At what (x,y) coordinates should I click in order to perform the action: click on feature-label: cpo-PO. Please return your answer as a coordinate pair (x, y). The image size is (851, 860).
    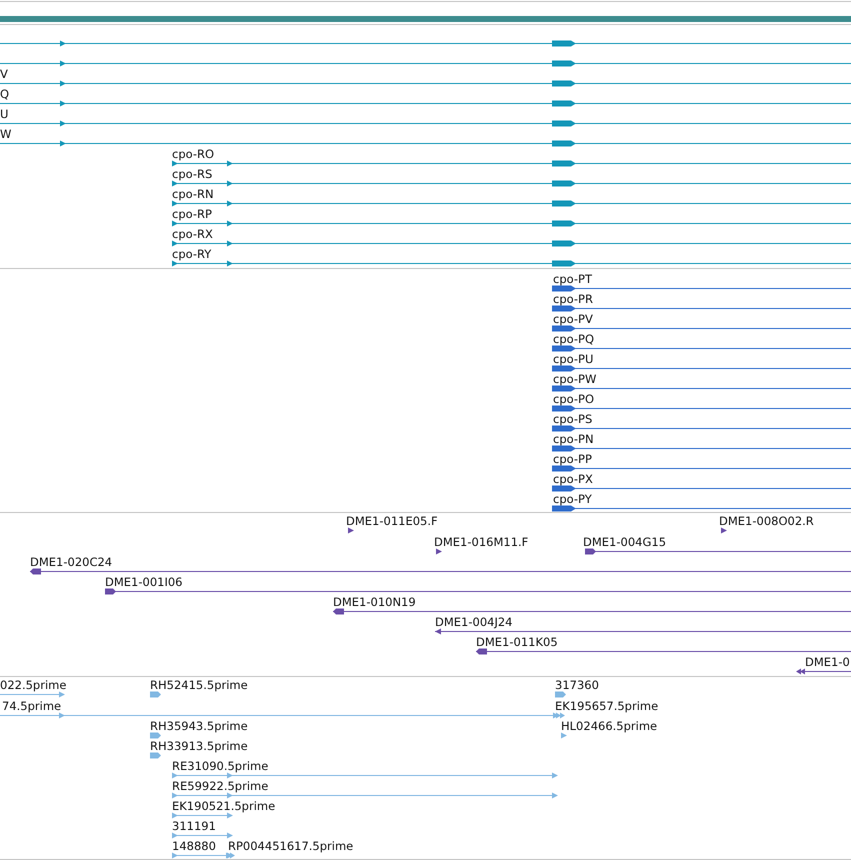
    Looking at the image, I should click on (573, 399).